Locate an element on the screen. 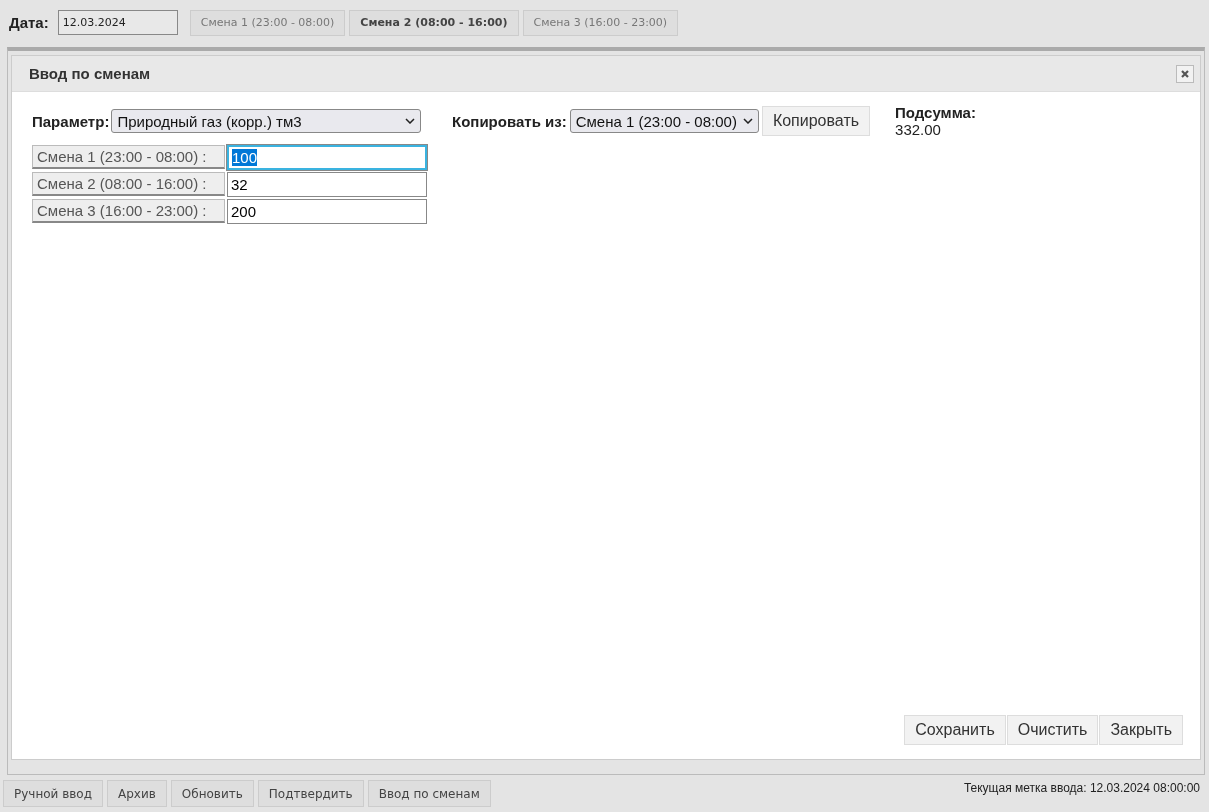 Image resolution: width=1209 pixels, height=812 pixels. close-button is located at coordinates (1185, 73).